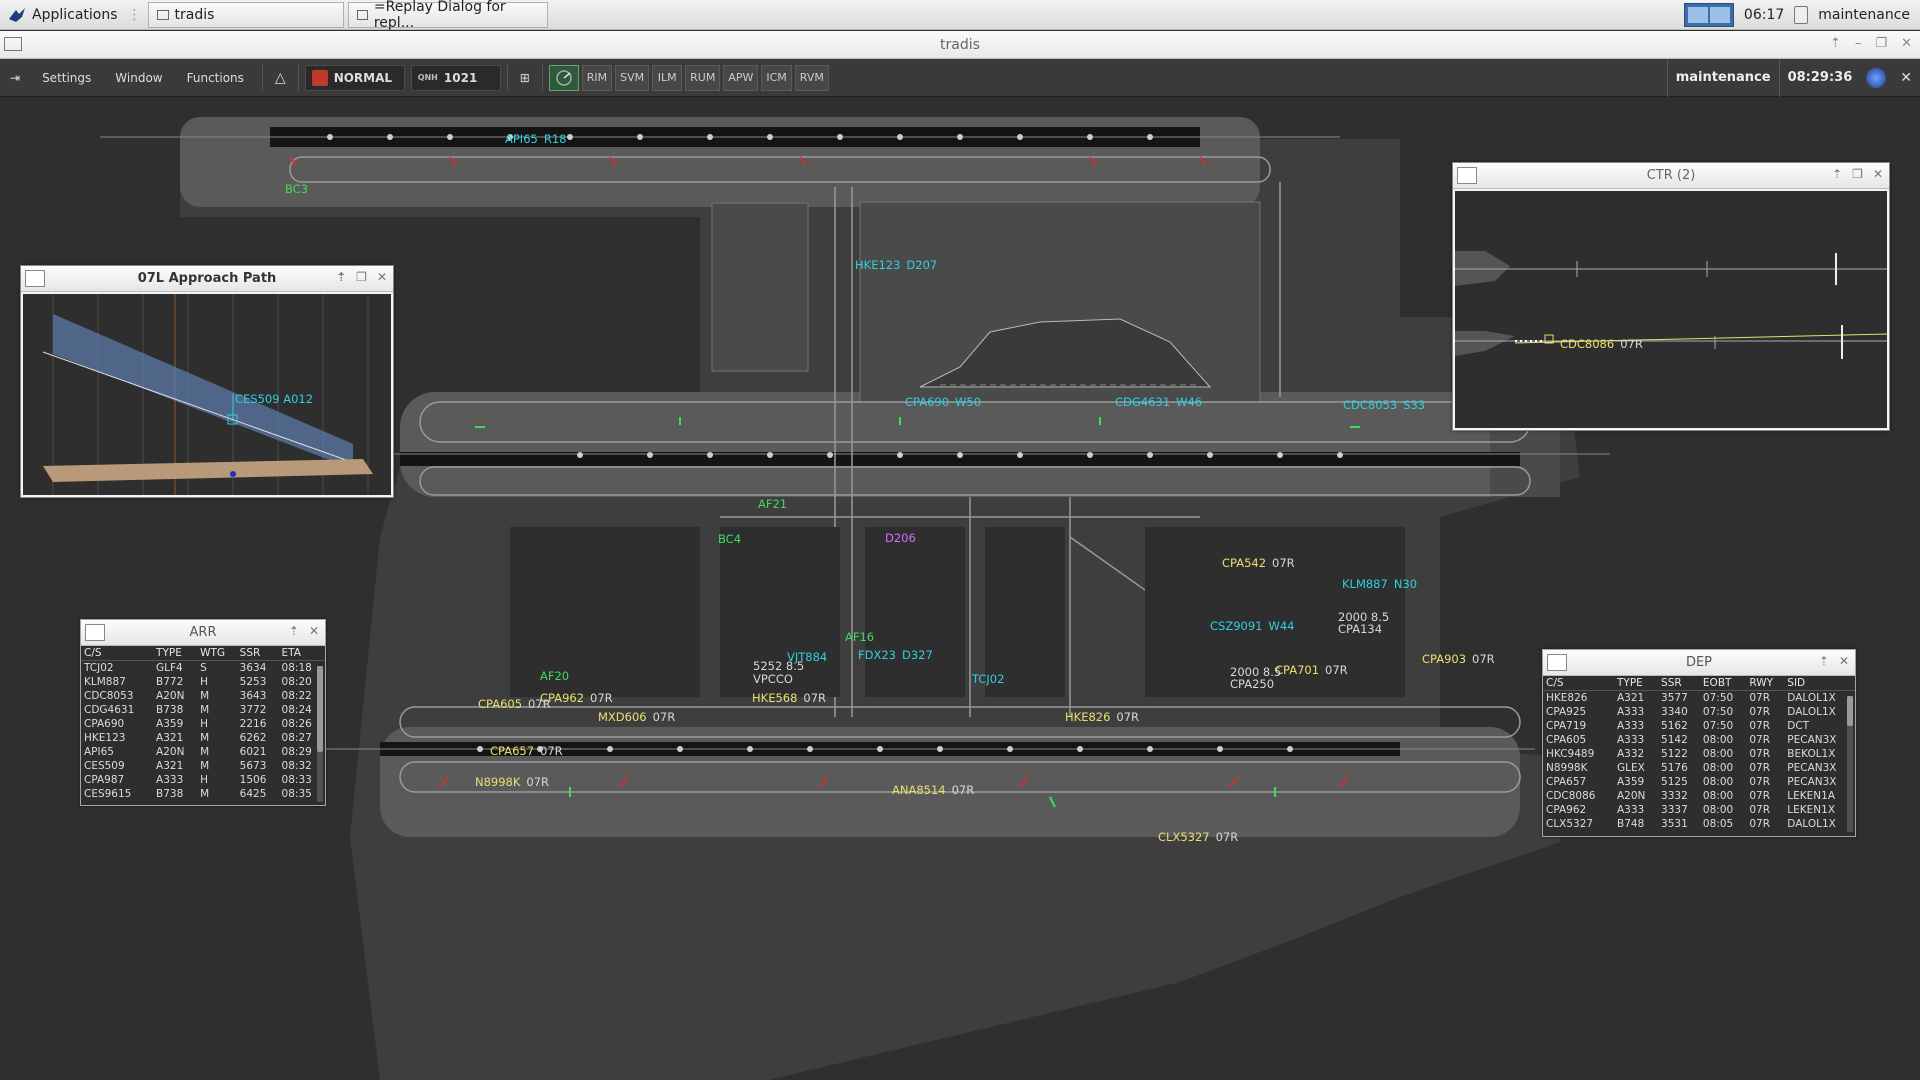  I want to click on table-row: CPA605 A333 5142 08:00 07R PECAN3X, so click(1699, 740).